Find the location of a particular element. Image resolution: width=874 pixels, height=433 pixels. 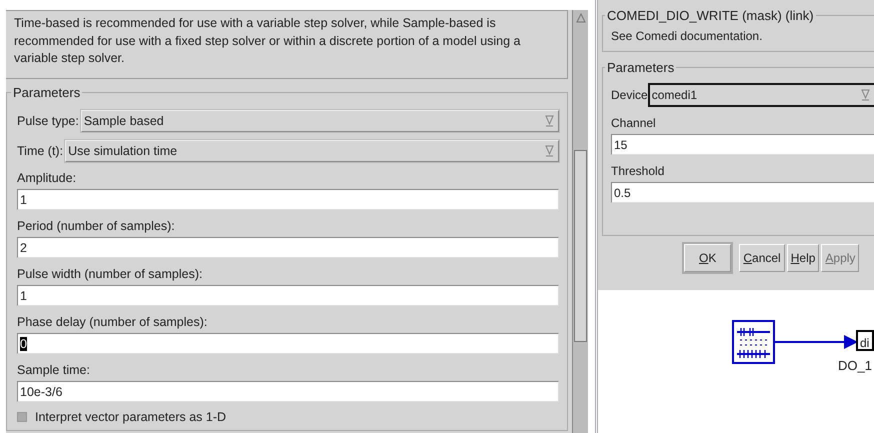

dropdown: comedi1 is located at coordinates (761, 95).